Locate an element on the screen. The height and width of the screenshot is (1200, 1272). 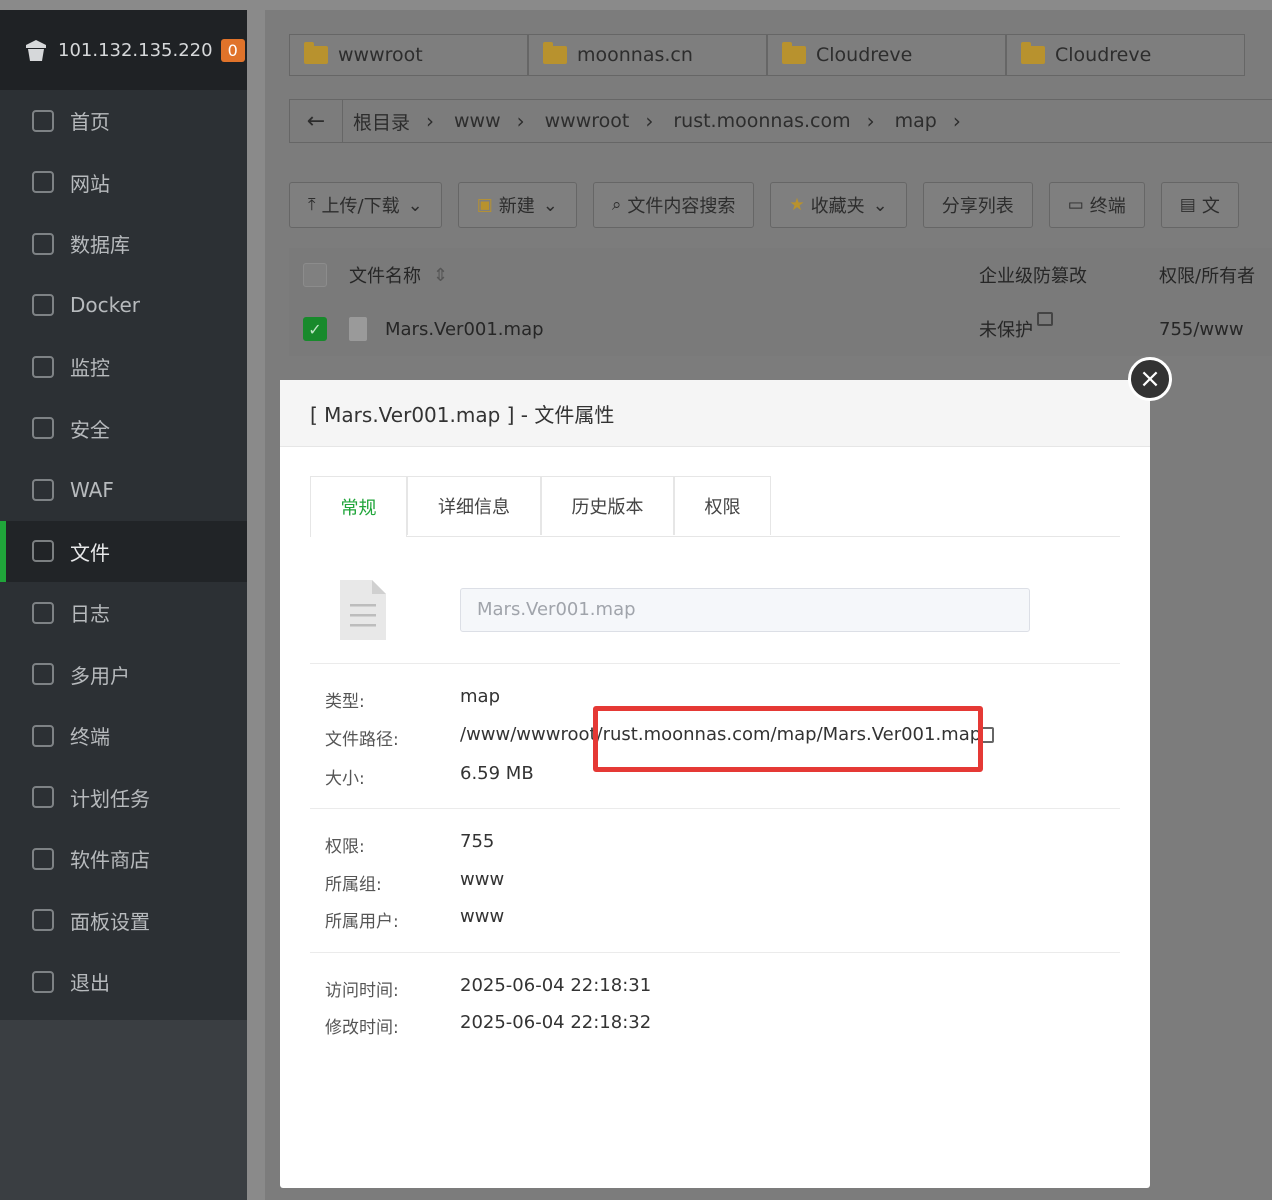
sidebar-item: 多用户 is located at coordinates (123, 675).